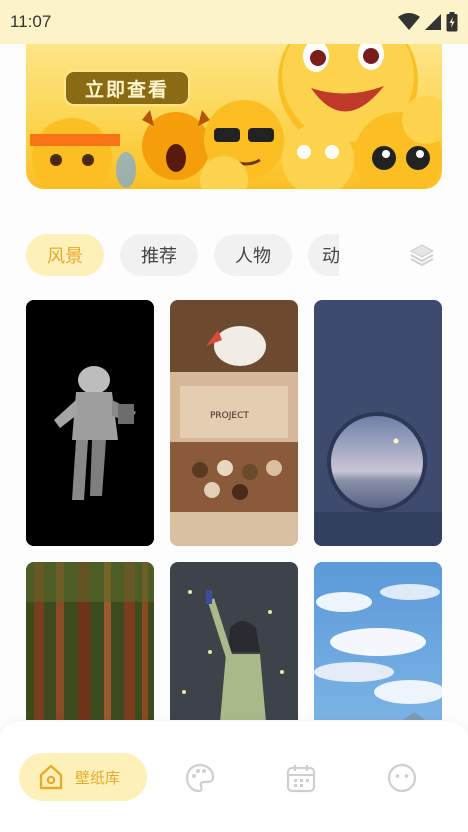  I want to click on porthole-image, so click(378, 423).